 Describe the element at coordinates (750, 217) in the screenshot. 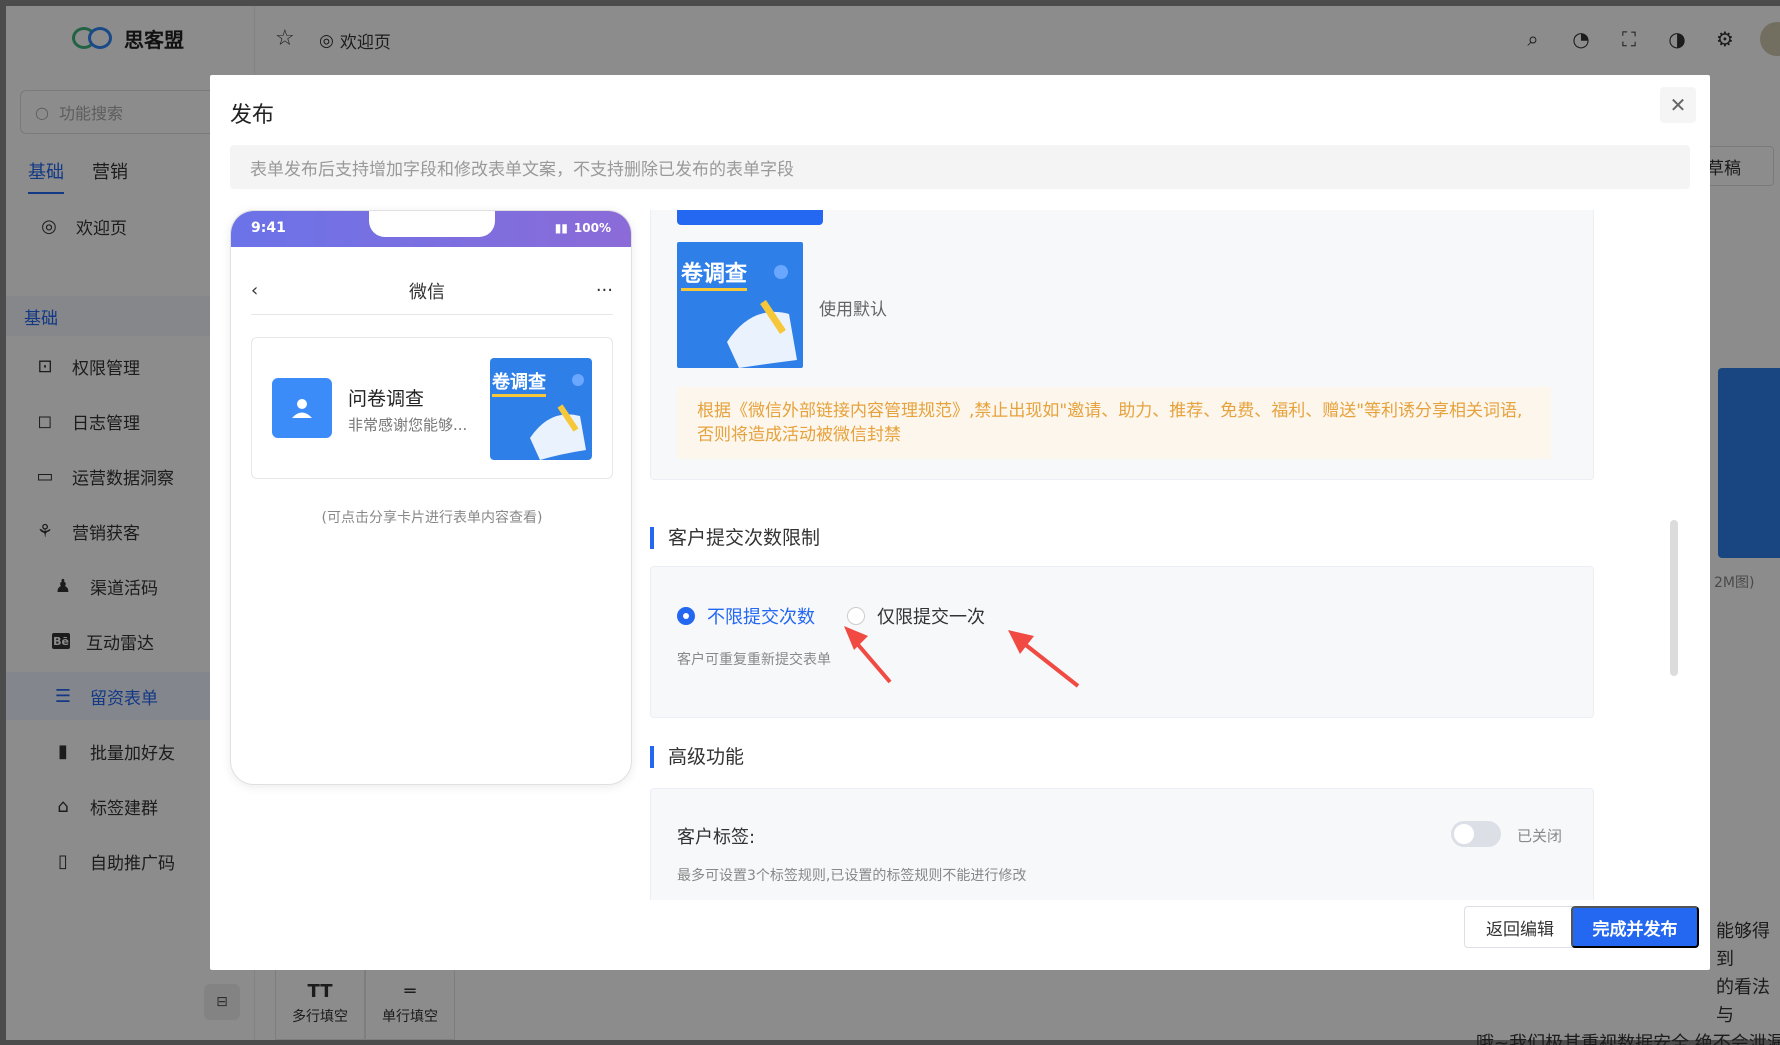

I see `upload-cover-button` at that location.